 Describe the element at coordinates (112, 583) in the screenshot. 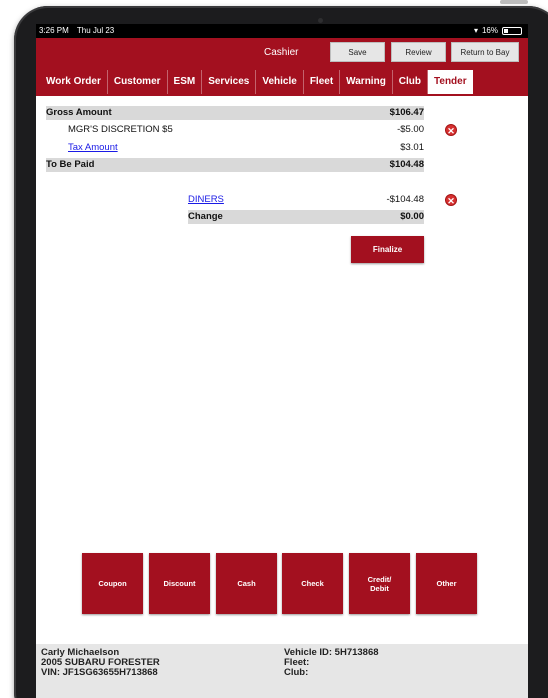

I see `coupon-button: Coupon` at that location.